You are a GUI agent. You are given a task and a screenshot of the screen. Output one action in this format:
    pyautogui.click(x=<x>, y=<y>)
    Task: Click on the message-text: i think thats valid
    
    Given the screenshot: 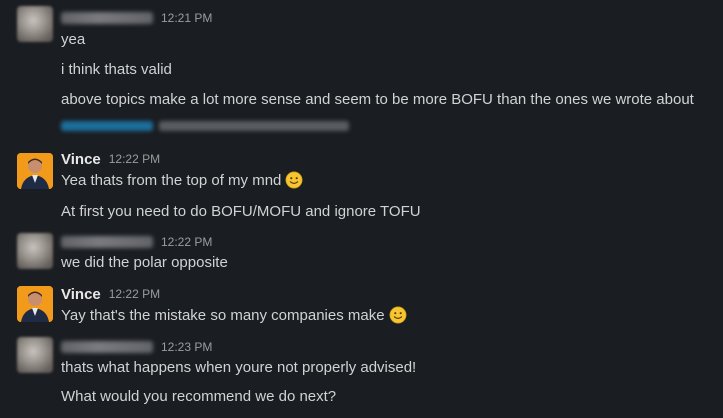 What is the action you would take?
    pyautogui.click(x=116, y=69)
    